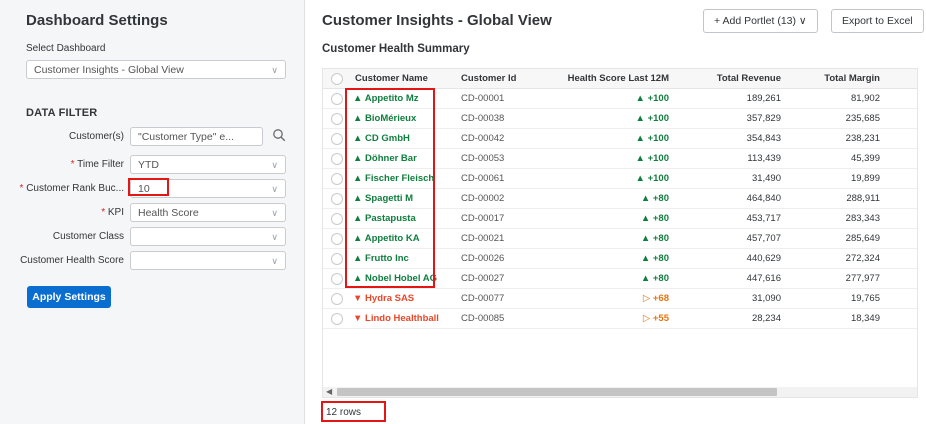 The image size is (926, 424). I want to click on customer-name-cell: ▲ Pastapusta, so click(384, 219).